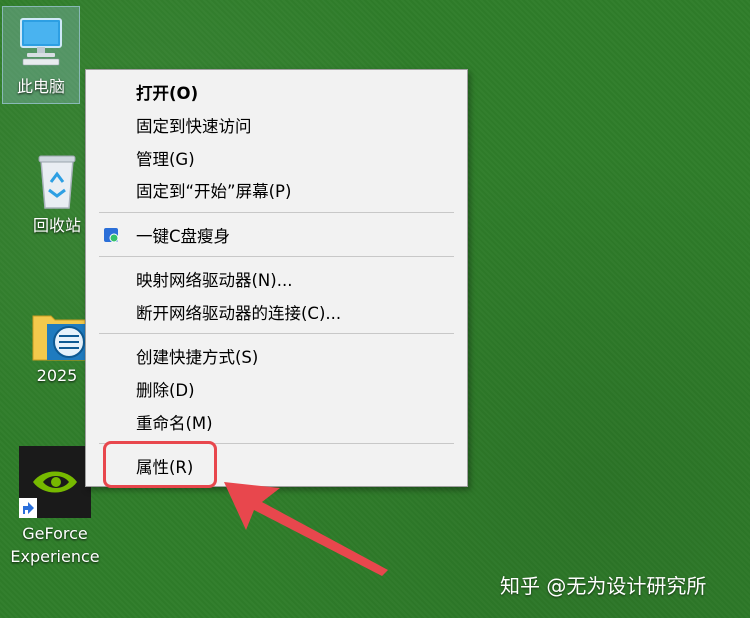 The height and width of the screenshot is (618, 750). What do you see at coordinates (167, 93) in the screenshot?
I see `menu-item-label: 打开(O)` at bounding box center [167, 93].